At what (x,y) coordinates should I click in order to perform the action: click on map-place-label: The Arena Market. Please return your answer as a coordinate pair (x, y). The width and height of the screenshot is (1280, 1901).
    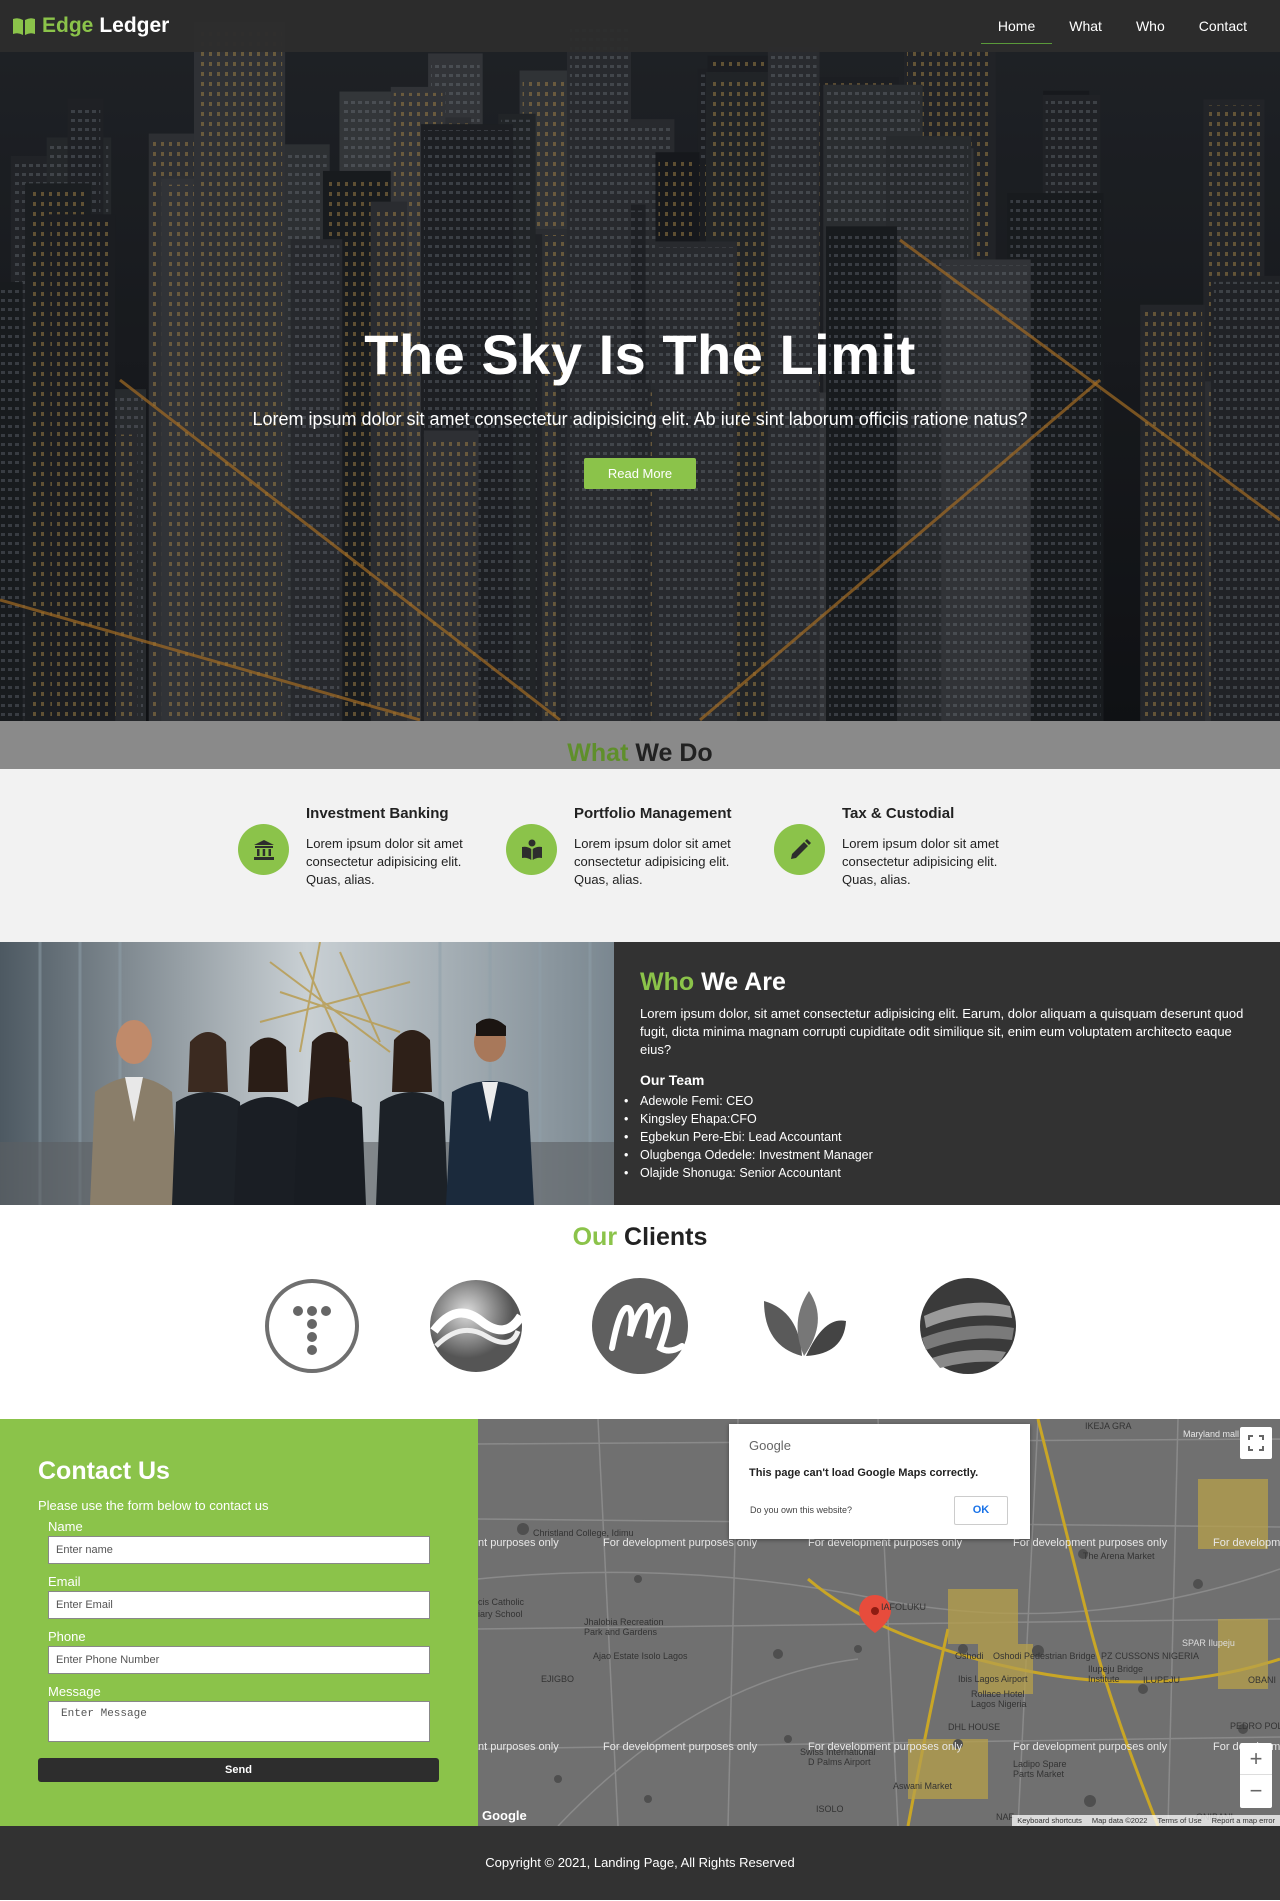
    Looking at the image, I should click on (1119, 1556).